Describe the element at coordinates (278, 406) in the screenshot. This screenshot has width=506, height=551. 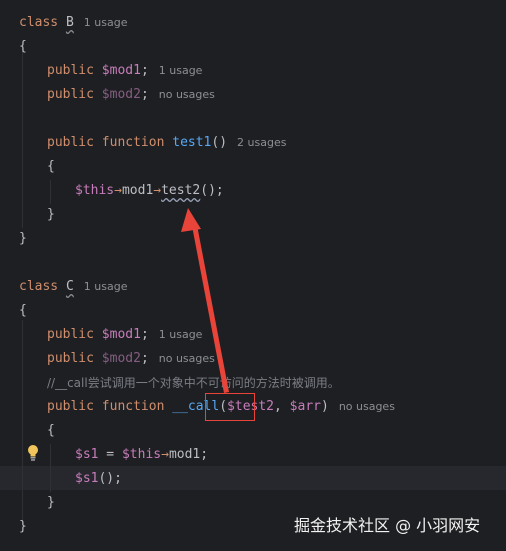
I see `comma: ,` at that location.